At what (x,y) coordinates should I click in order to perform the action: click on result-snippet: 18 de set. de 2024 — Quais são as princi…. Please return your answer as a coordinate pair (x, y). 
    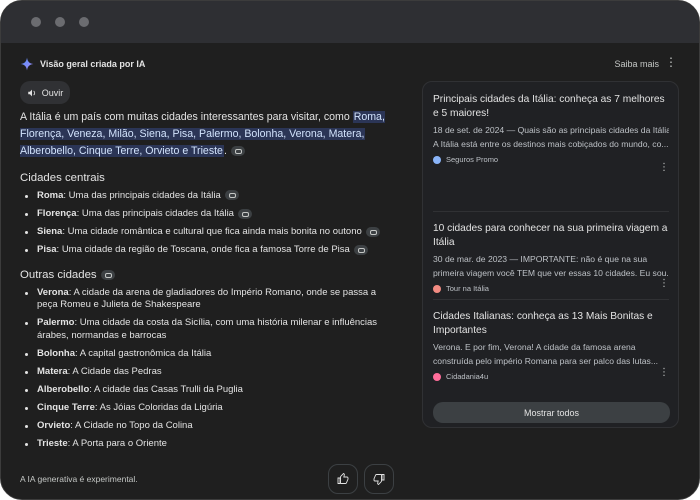
    Looking at the image, I should click on (551, 137).